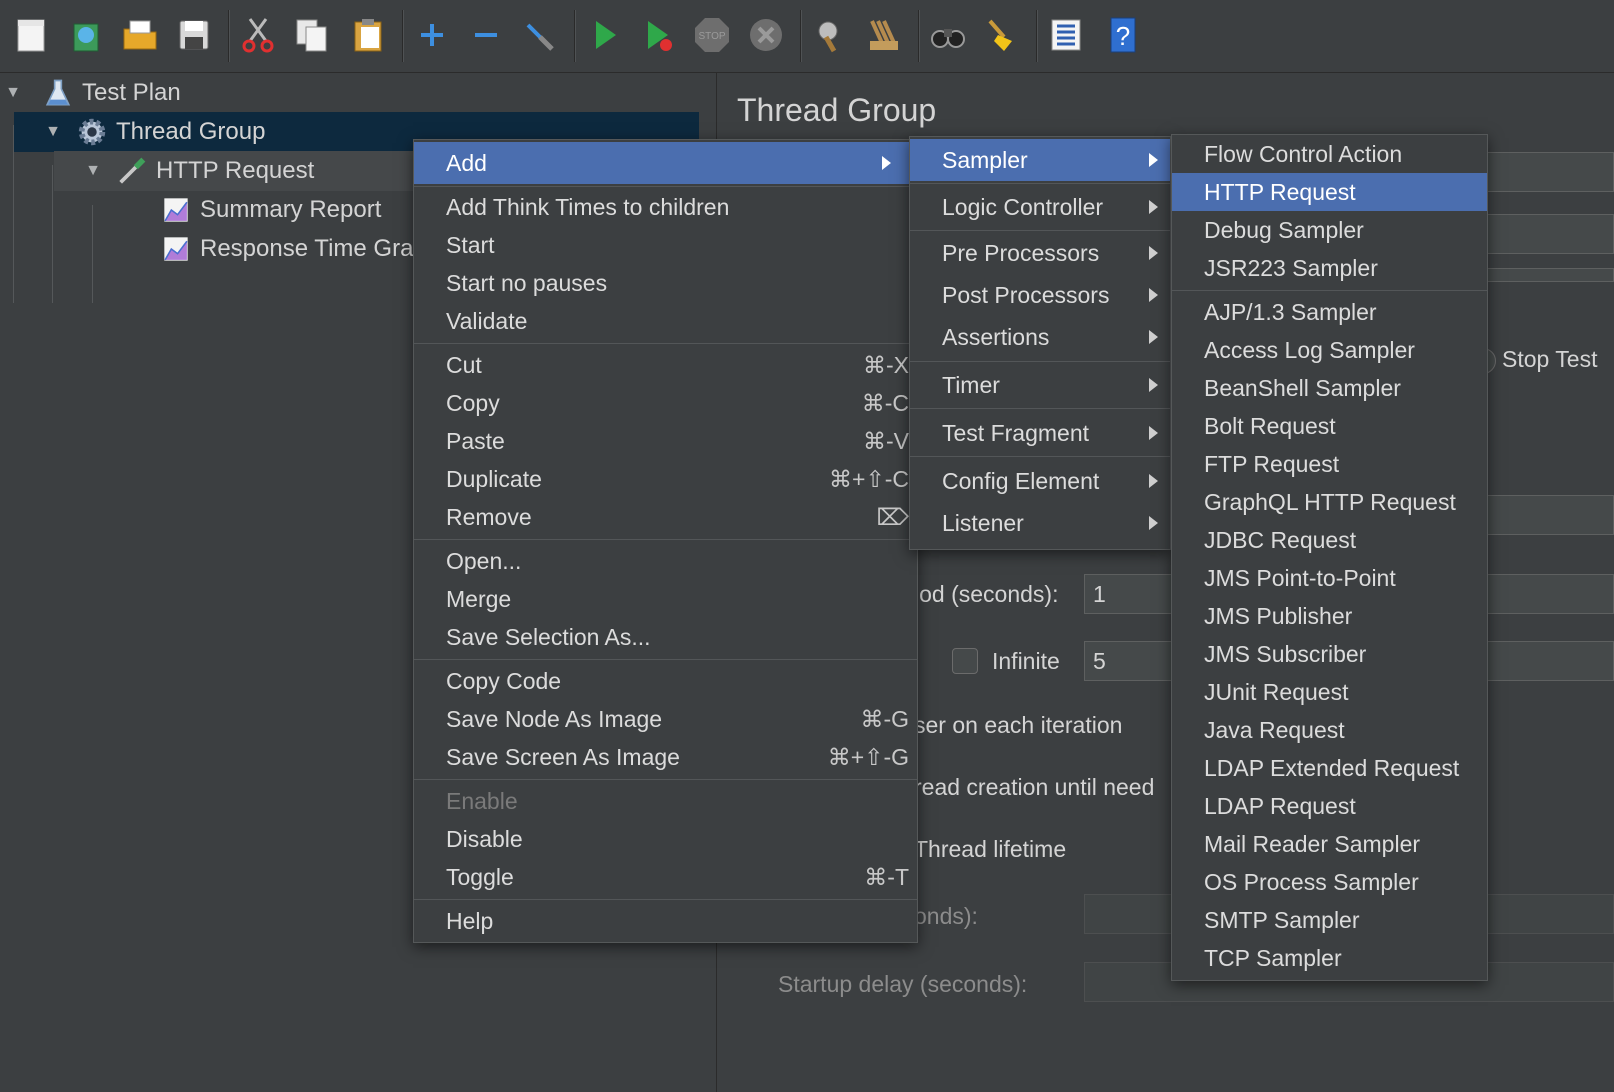  What do you see at coordinates (1066, 35) in the screenshot?
I see `function-helper-icon` at bounding box center [1066, 35].